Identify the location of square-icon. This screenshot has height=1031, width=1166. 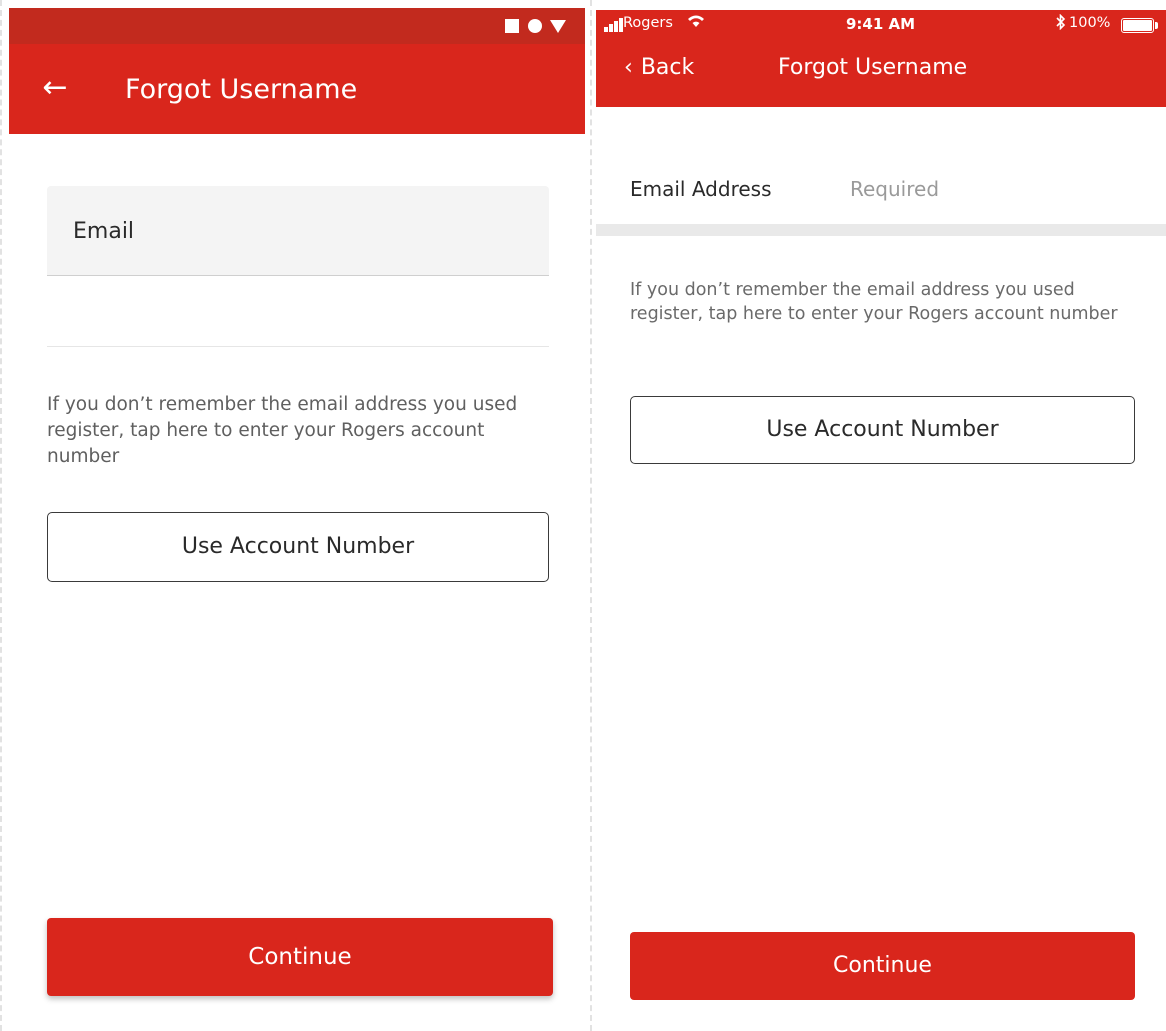
(512, 26).